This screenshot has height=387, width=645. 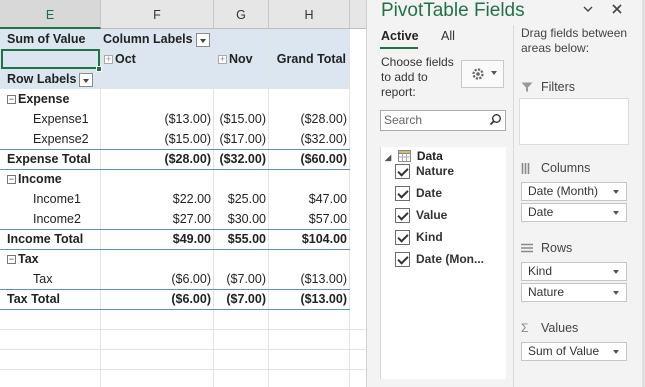 I want to click on search-icon, so click(x=495, y=122).